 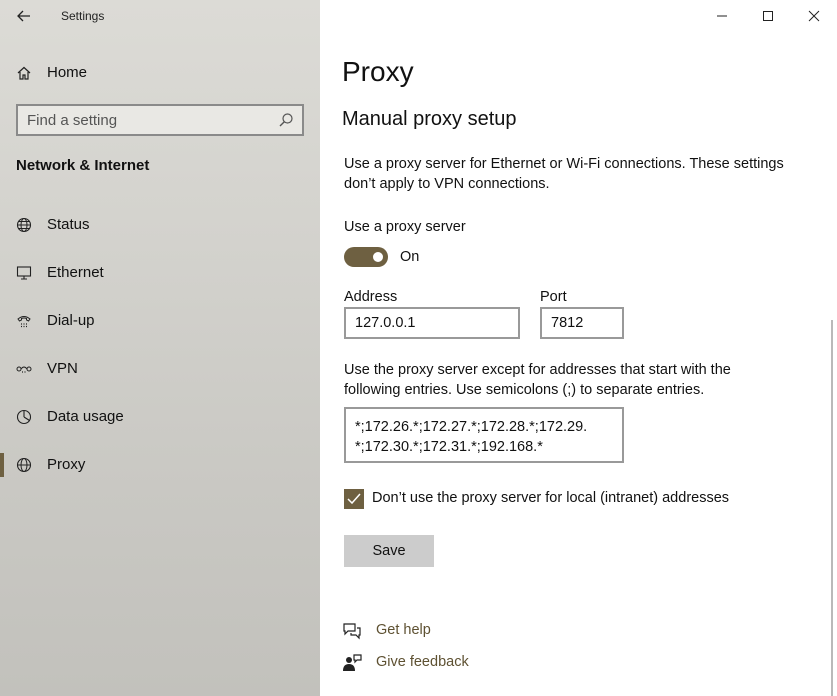 I want to click on local-bypass-checkbox, so click(x=354, y=499).